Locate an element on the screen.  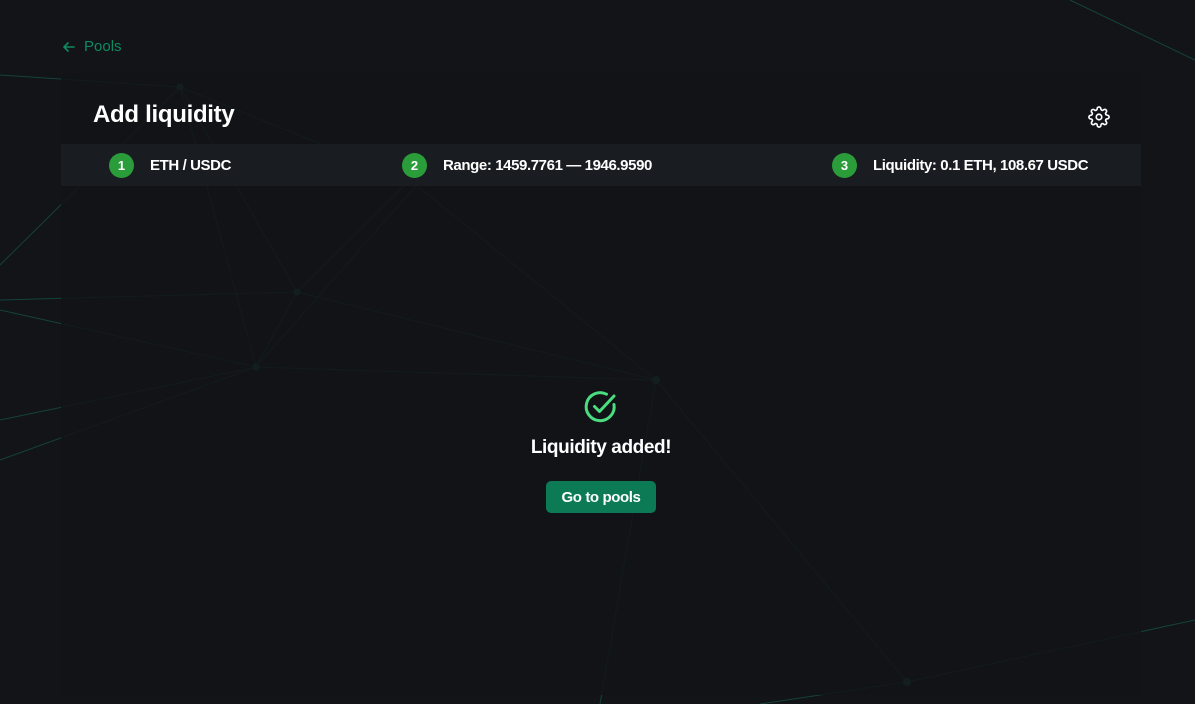
back-to-pools-link: Pools is located at coordinates (92, 46).